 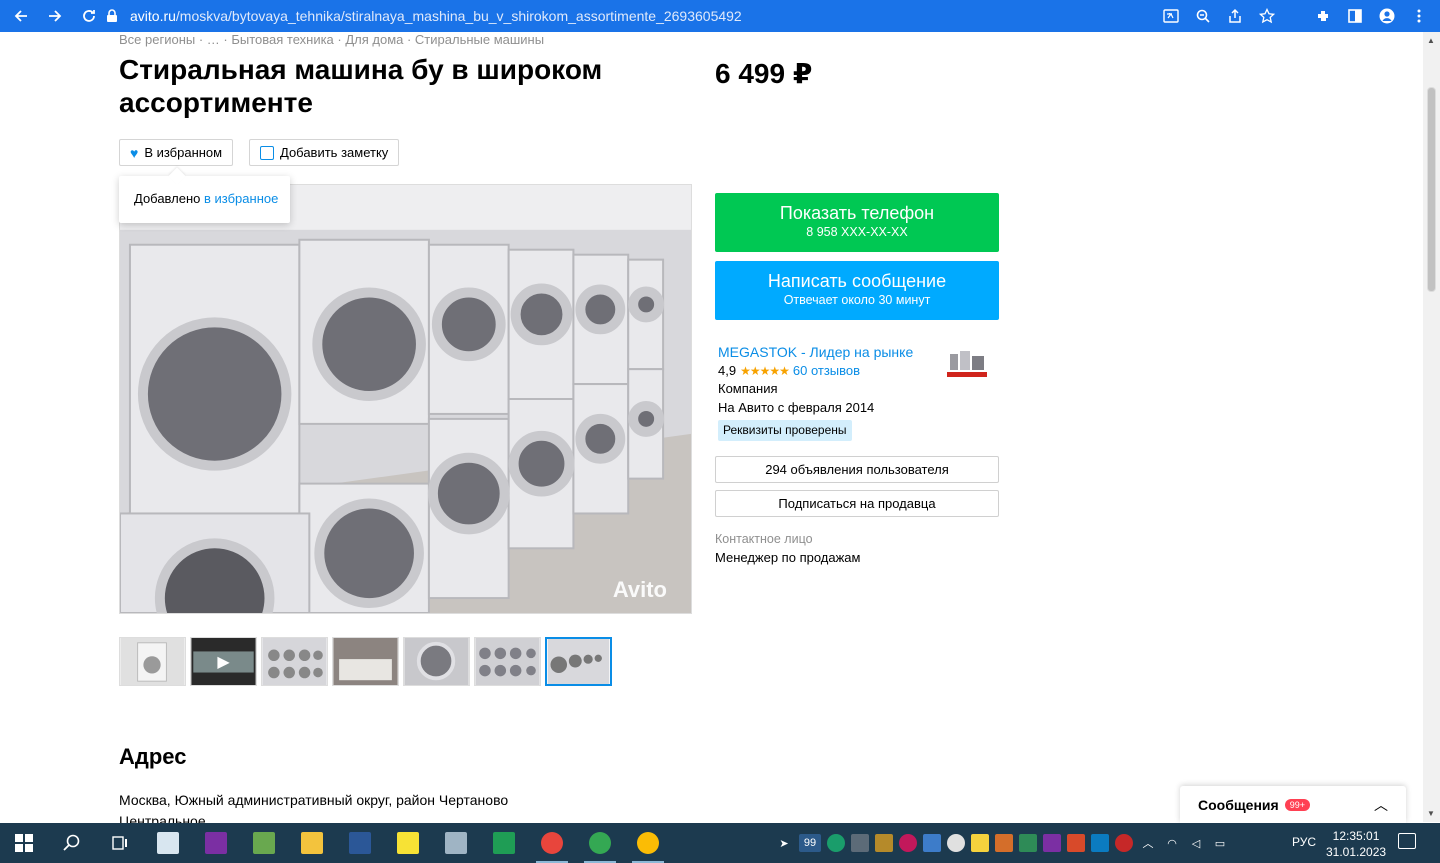 I want to click on translate-icon, so click(x=1171, y=16).